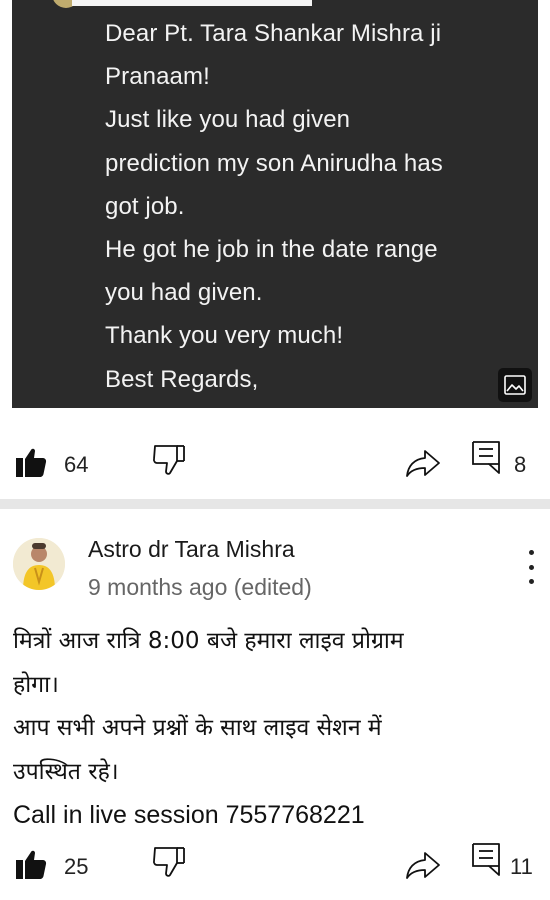 Image resolution: width=550 pixels, height=900 pixels. Describe the element at coordinates (520, 464) in the screenshot. I see `comment-count: 8` at that location.